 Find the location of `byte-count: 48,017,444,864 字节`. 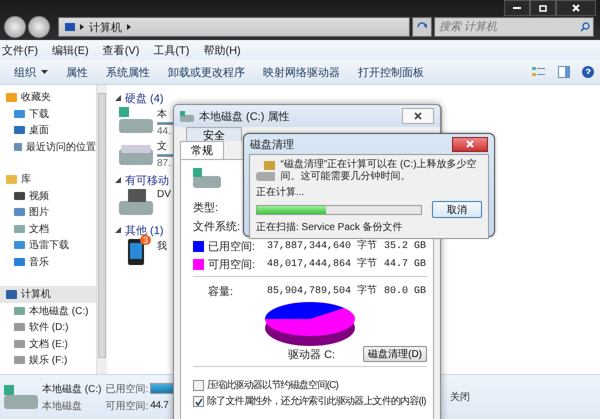

byte-count: 48,017,444,864 字节 is located at coordinates (322, 264).